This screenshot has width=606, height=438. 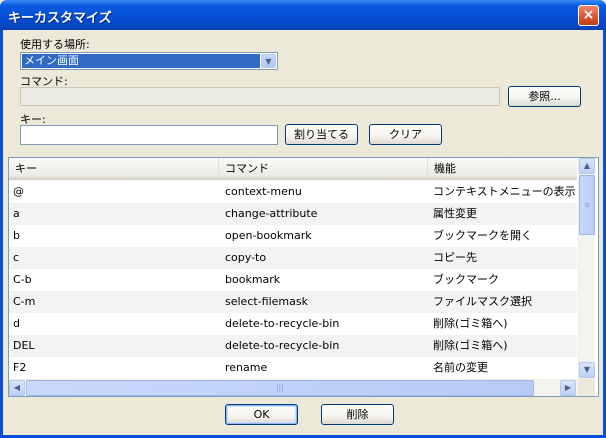 What do you see at coordinates (303, 15) in the screenshot?
I see `title-bar: キーカスタマイズ ×` at bounding box center [303, 15].